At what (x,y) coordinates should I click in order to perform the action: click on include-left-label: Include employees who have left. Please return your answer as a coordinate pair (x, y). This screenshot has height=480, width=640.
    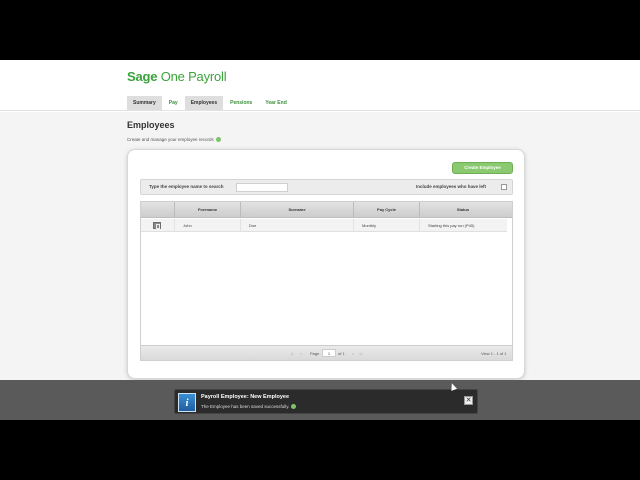
    Looking at the image, I should click on (451, 186).